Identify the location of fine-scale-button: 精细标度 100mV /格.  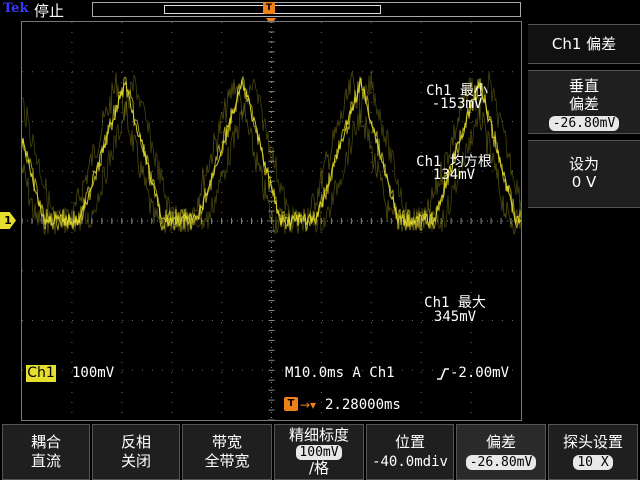
(319, 452).